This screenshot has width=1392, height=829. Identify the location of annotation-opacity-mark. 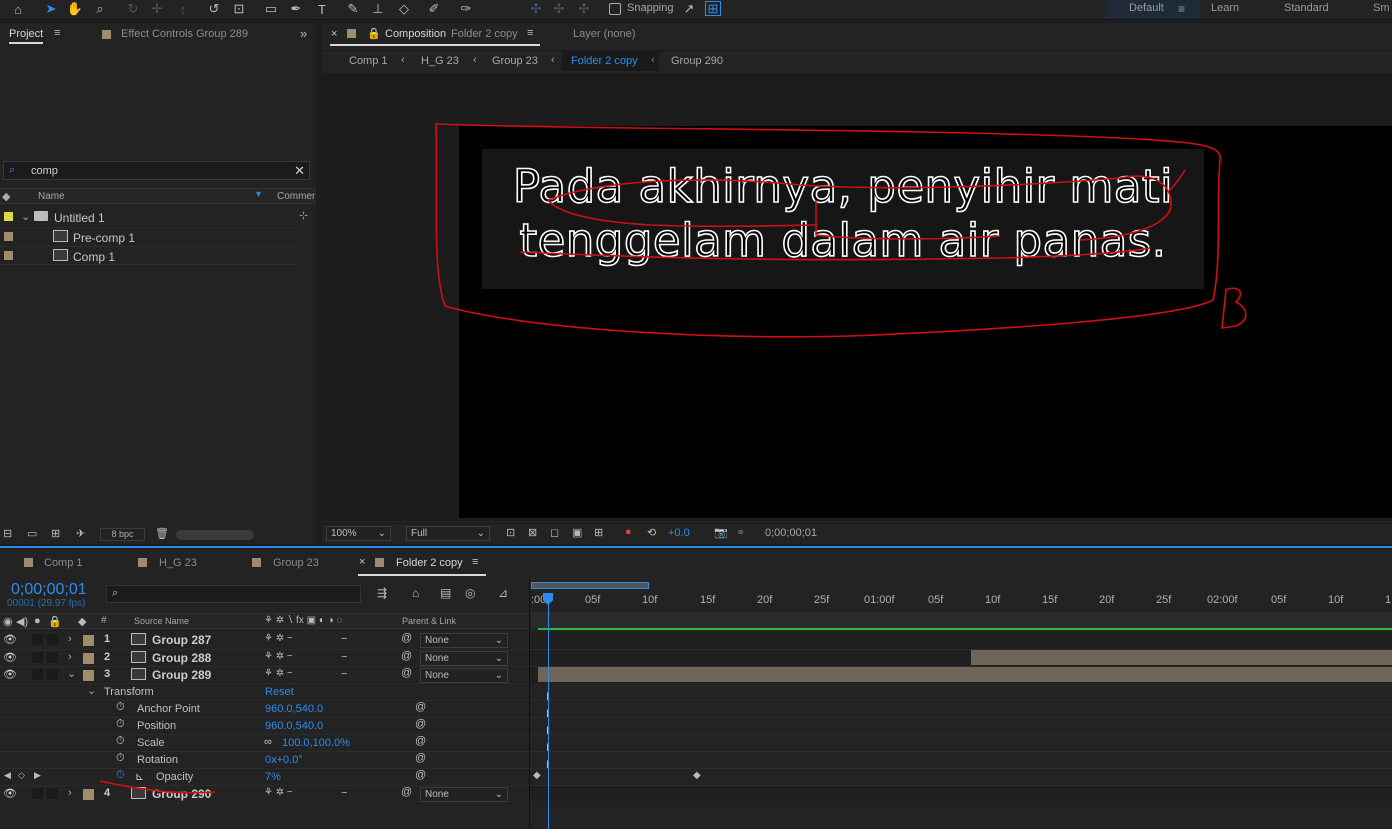
(157, 787).